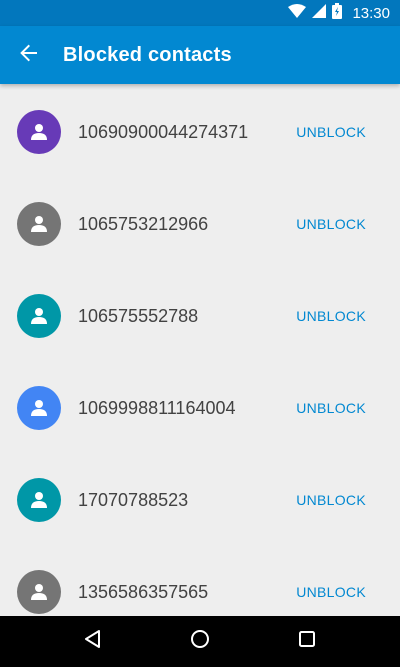  What do you see at coordinates (157, 407) in the screenshot?
I see `contact-number: 1069998811164004` at bounding box center [157, 407].